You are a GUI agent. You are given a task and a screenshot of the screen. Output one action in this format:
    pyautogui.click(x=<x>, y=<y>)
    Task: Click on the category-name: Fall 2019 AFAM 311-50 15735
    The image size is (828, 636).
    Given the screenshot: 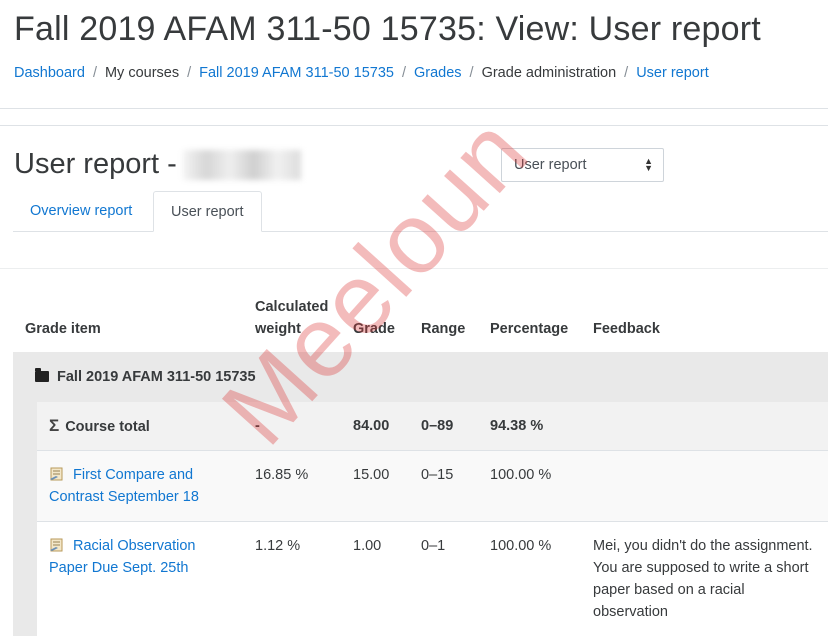 What is the action you would take?
    pyautogui.click(x=156, y=377)
    